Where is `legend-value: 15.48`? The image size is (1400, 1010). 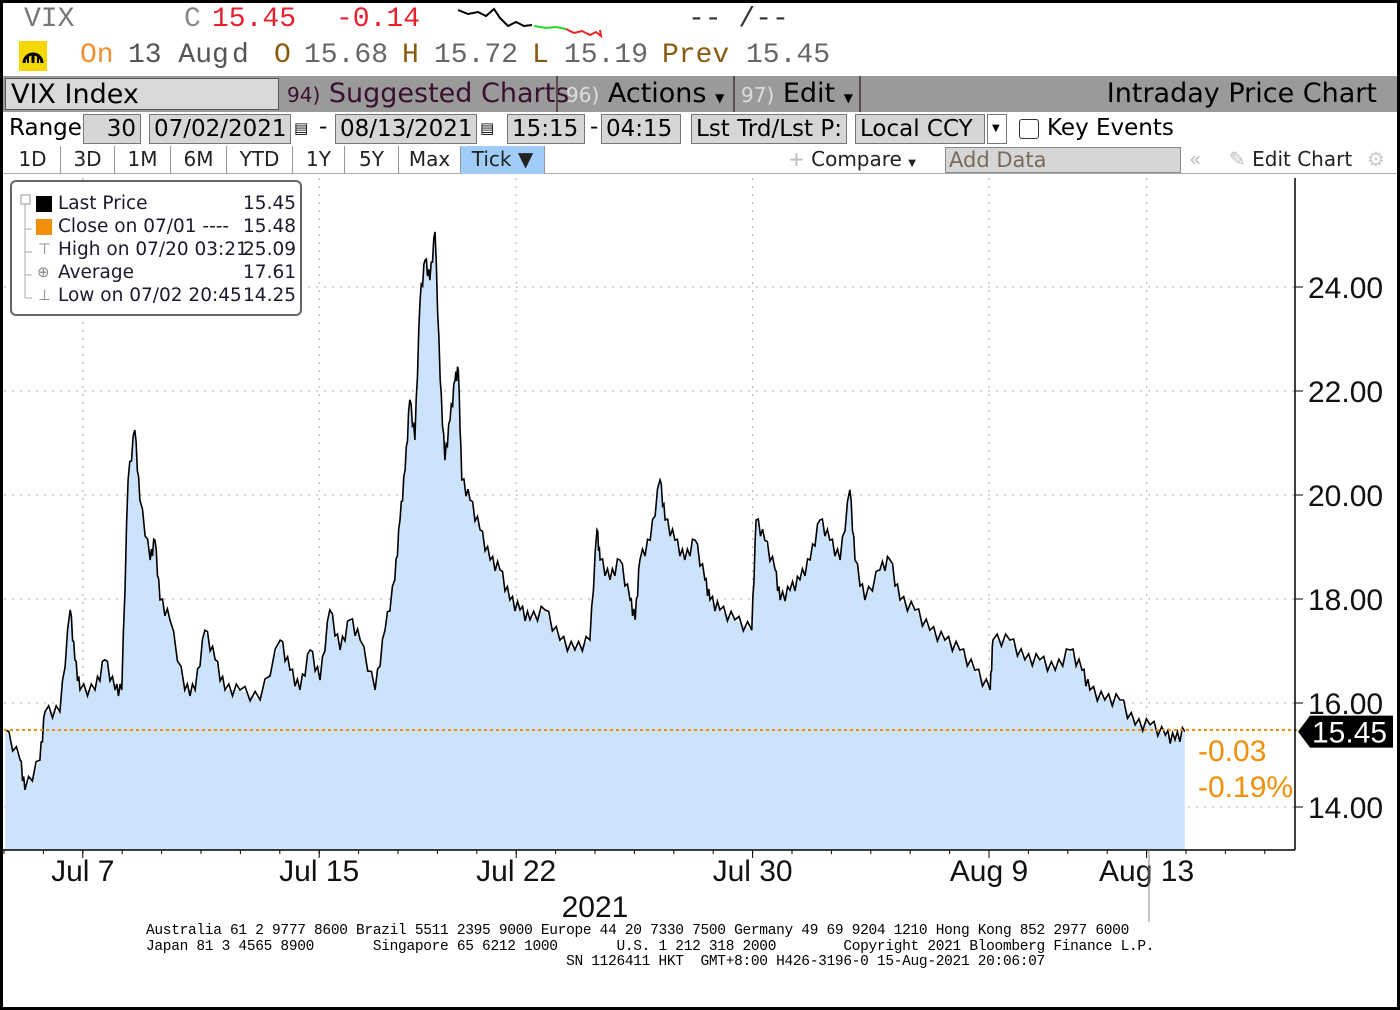
legend-value: 15.48 is located at coordinates (269, 226).